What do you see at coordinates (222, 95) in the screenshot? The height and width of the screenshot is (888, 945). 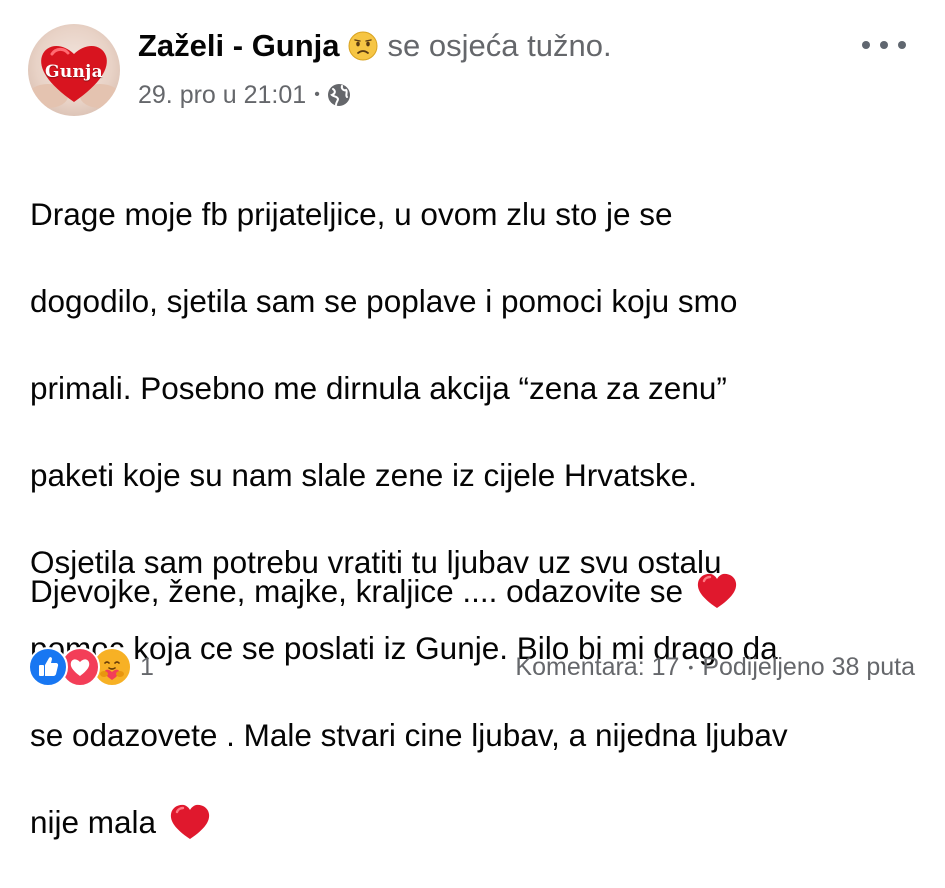 I see `post-timestamp: 29. pro u 21:01` at bounding box center [222, 95].